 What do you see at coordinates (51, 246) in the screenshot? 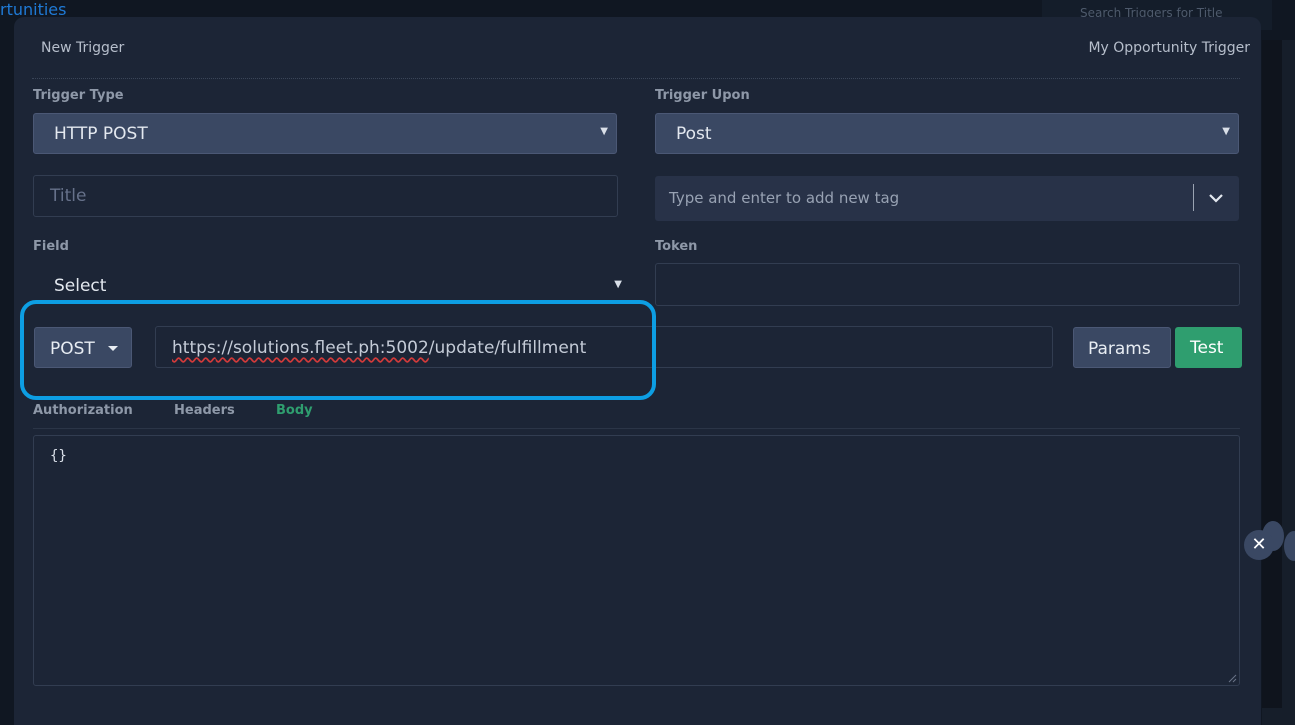
I see `field-label: Field` at bounding box center [51, 246].